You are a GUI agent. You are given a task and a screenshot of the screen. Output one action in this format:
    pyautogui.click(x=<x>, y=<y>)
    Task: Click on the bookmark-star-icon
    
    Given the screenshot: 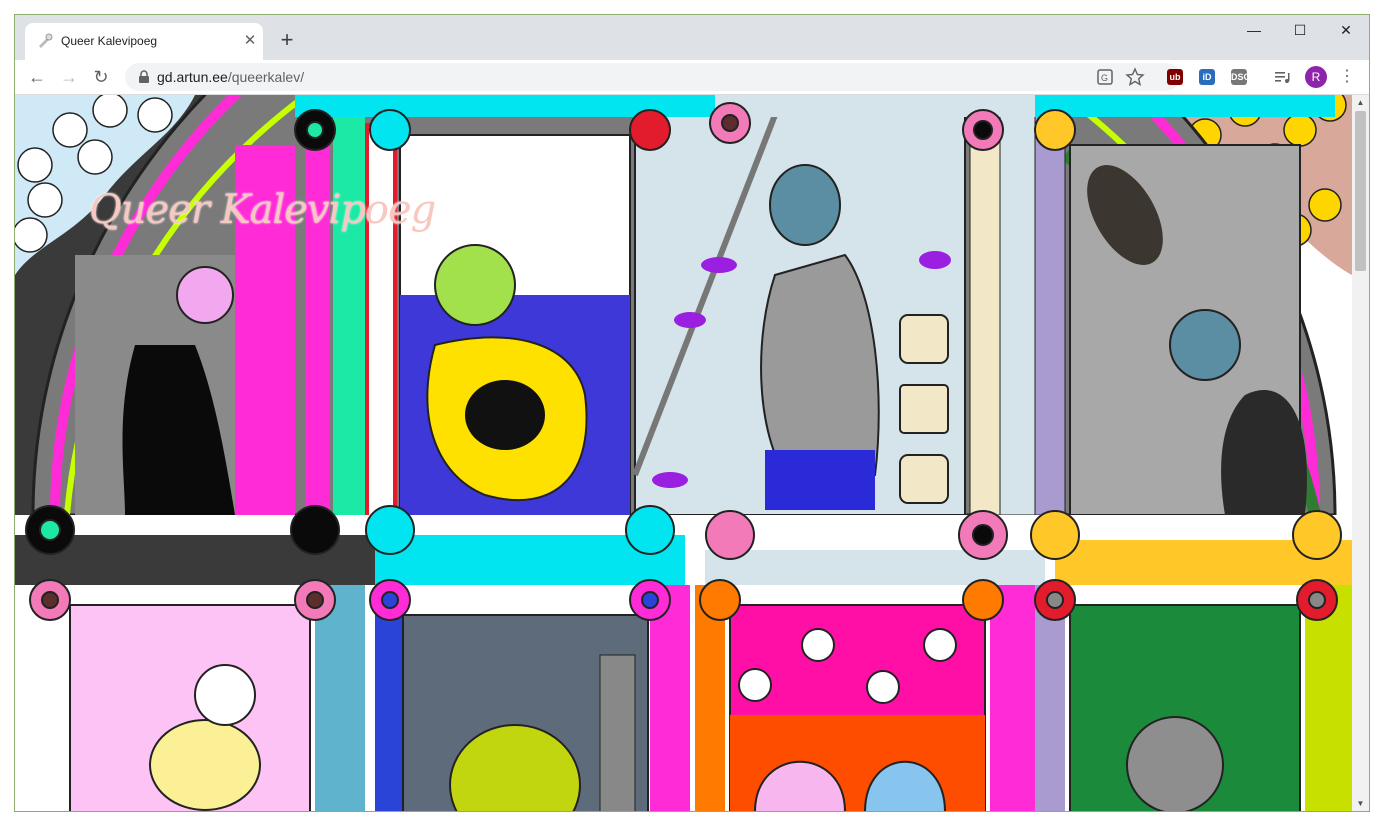 What is the action you would take?
    pyautogui.click(x=1135, y=77)
    